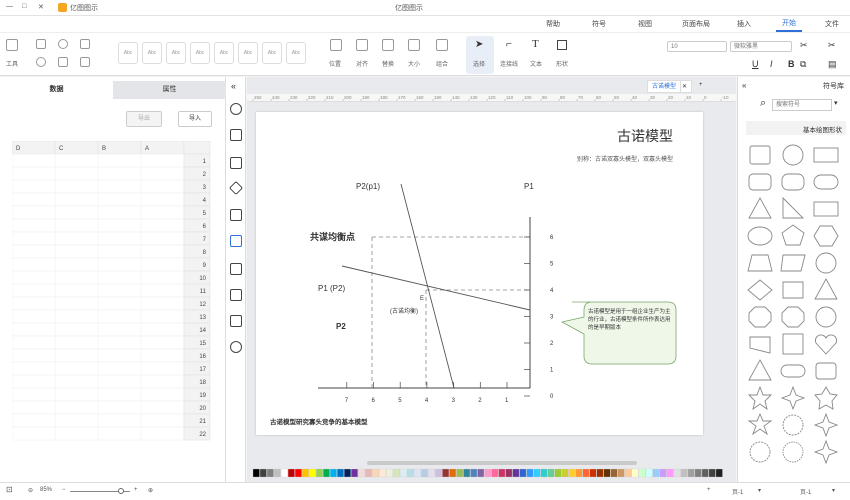 The image size is (850, 500). I want to click on style-preview-8: Abc, so click(296, 53).